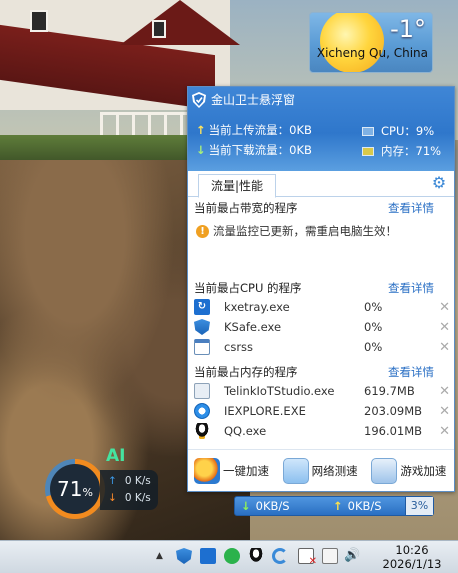 Image resolution: width=458 pixels, height=573 pixels. I want to click on memory-process-row: IEXPLORE.EXE 203.09MB ✕, so click(322, 411).